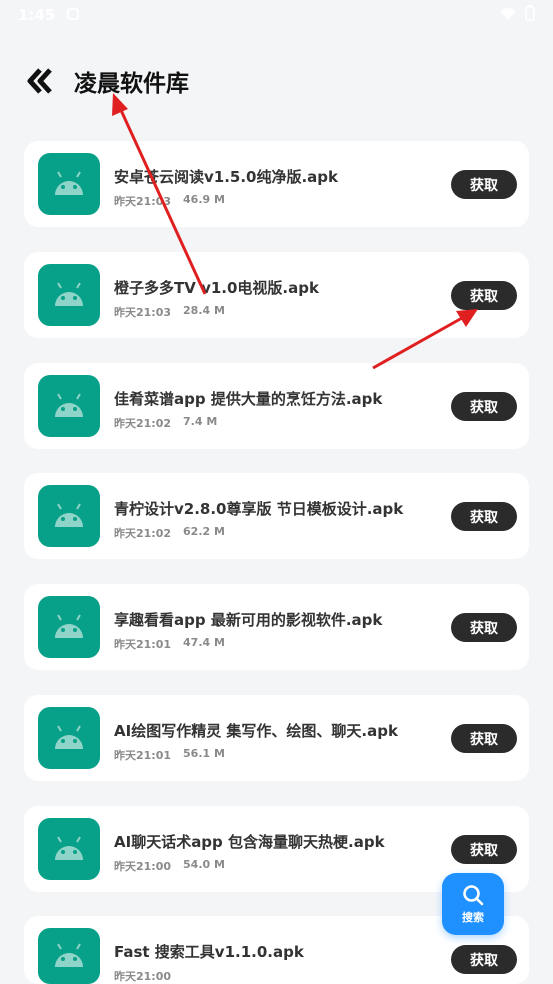 This screenshot has width=553, height=984. I want to click on app-meta: 昨天21:02 7.4 M, so click(165, 423).